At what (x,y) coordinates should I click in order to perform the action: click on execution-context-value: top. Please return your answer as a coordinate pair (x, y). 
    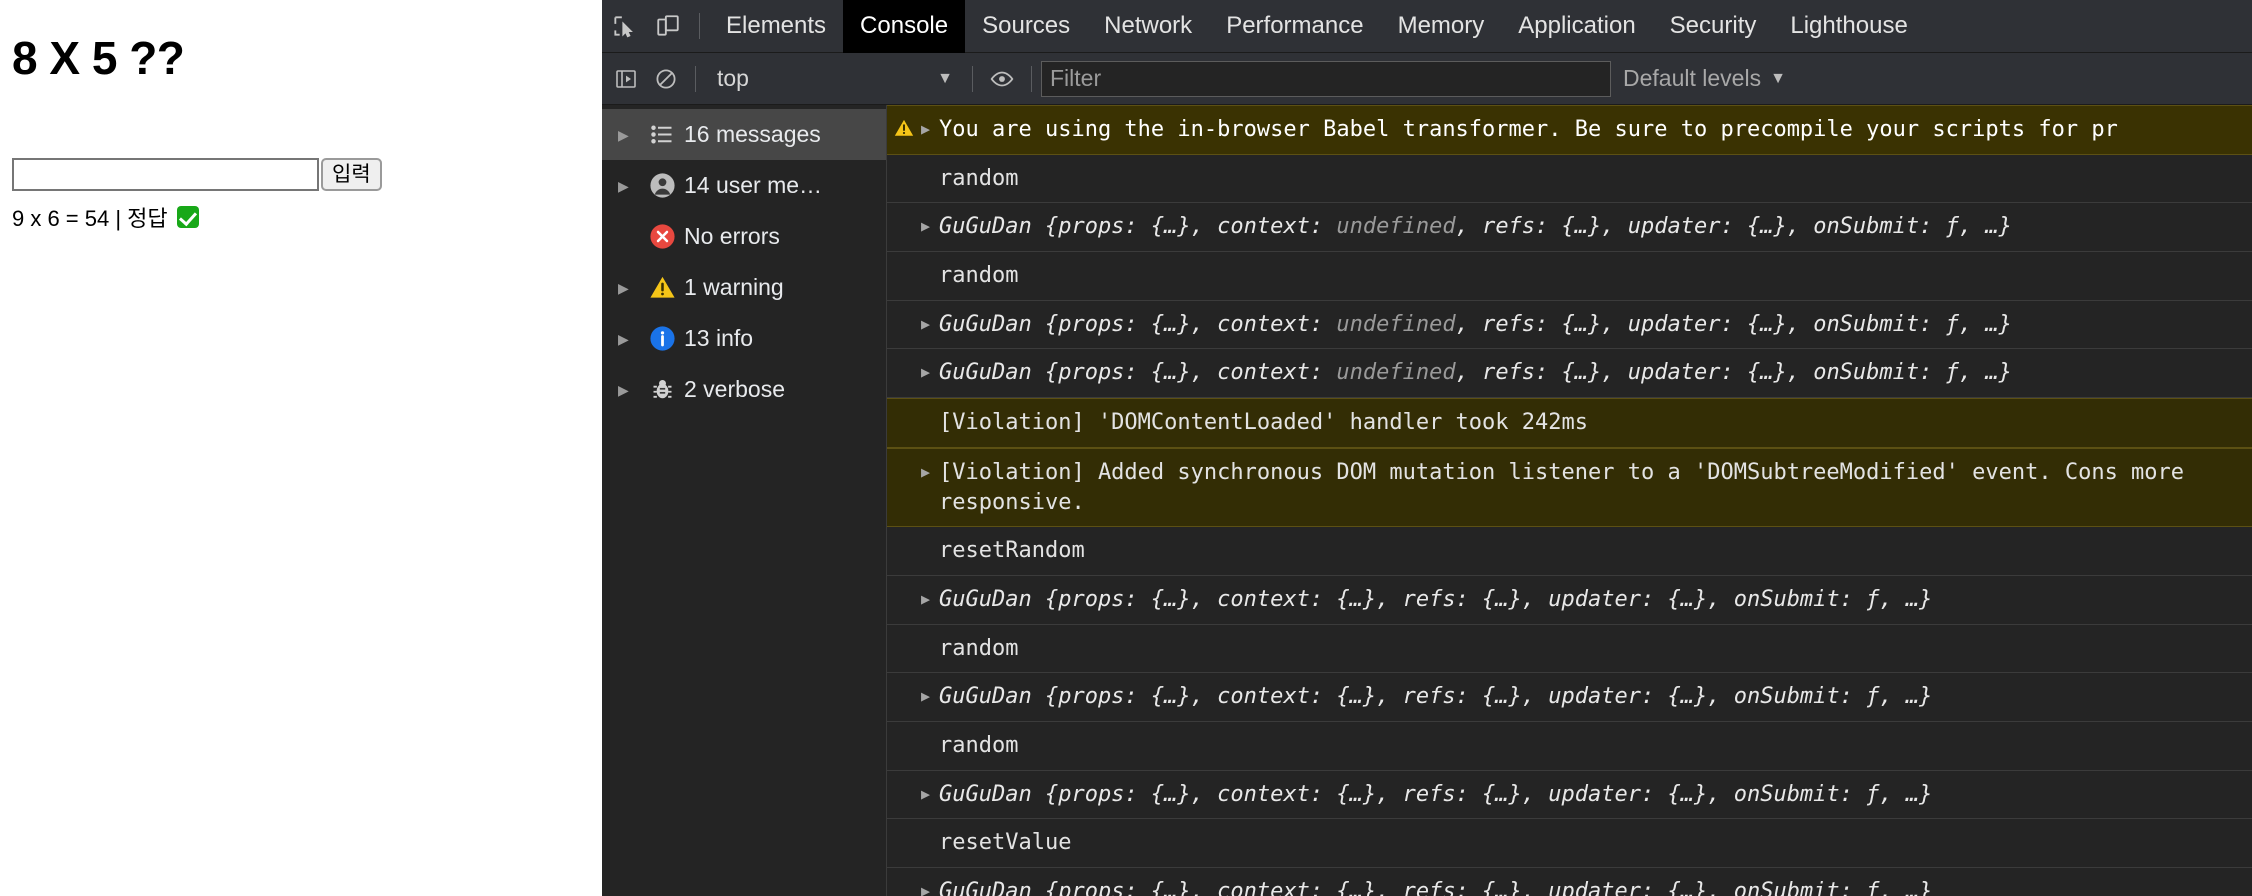
    Looking at the image, I should click on (733, 78).